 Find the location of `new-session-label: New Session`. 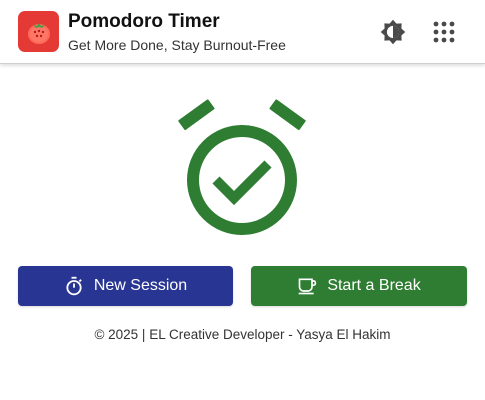

new-session-label: New Session is located at coordinates (140, 285).